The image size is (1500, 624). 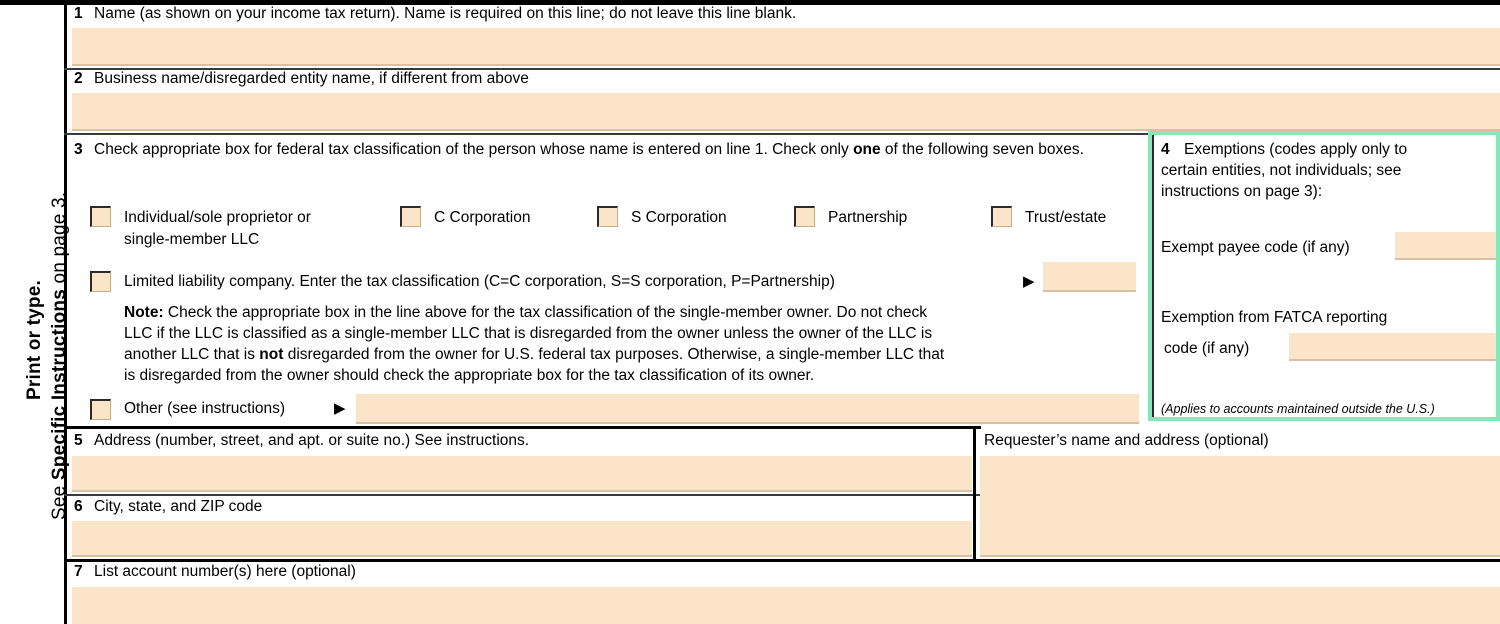 What do you see at coordinates (78, 506) in the screenshot?
I see `line6-number: 6` at bounding box center [78, 506].